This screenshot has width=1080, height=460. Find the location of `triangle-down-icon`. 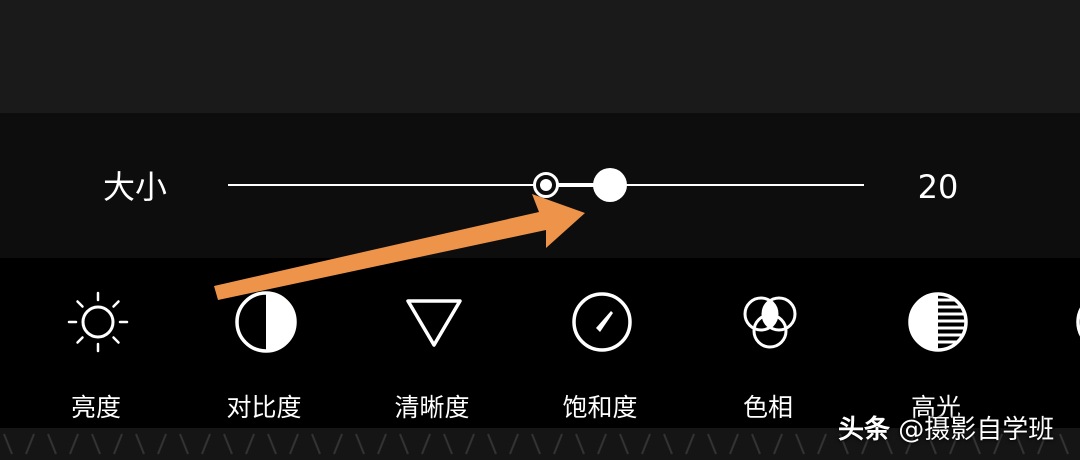

triangle-down-icon is located at coordinates (434, 323).